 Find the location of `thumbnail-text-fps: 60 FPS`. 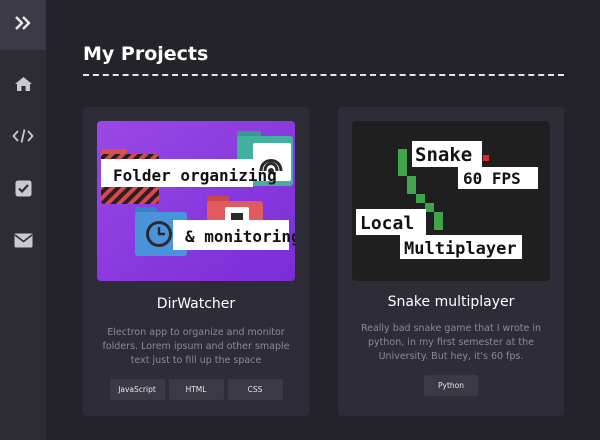

thumbnail-text-fps: 60 FPS is located at coordinates (492, 178).